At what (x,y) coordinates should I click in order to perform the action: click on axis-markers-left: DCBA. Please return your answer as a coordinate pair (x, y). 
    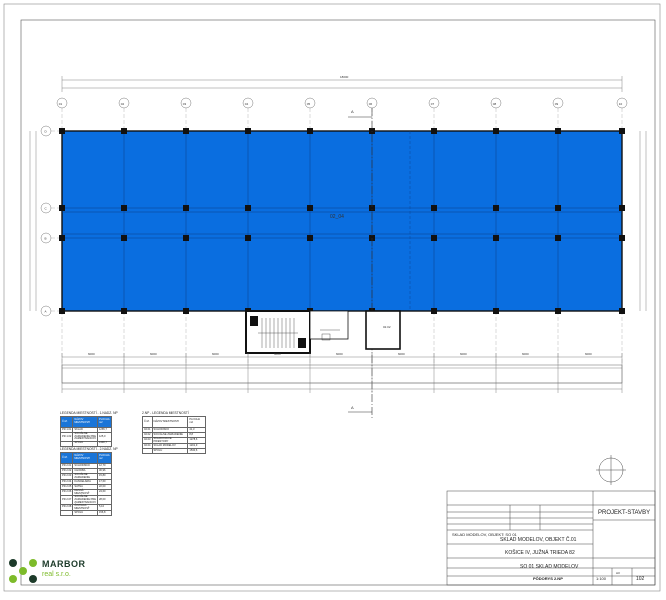
    Looking at the image, I should click on (46, 221).